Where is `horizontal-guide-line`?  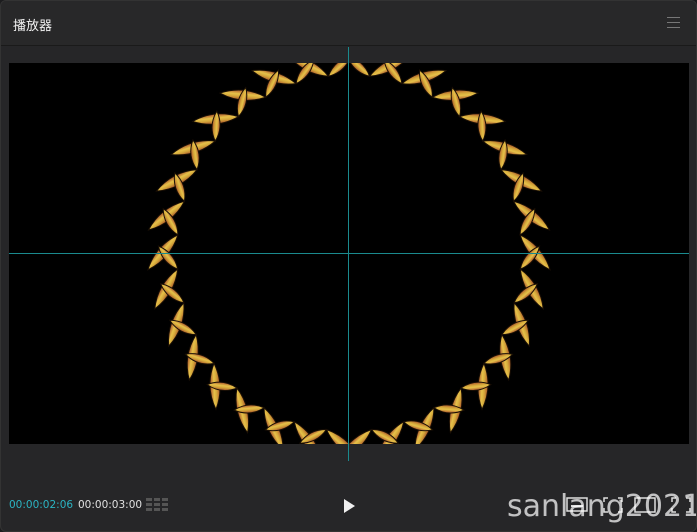 horizontal-guide-line is located at coordinates (349, 253).